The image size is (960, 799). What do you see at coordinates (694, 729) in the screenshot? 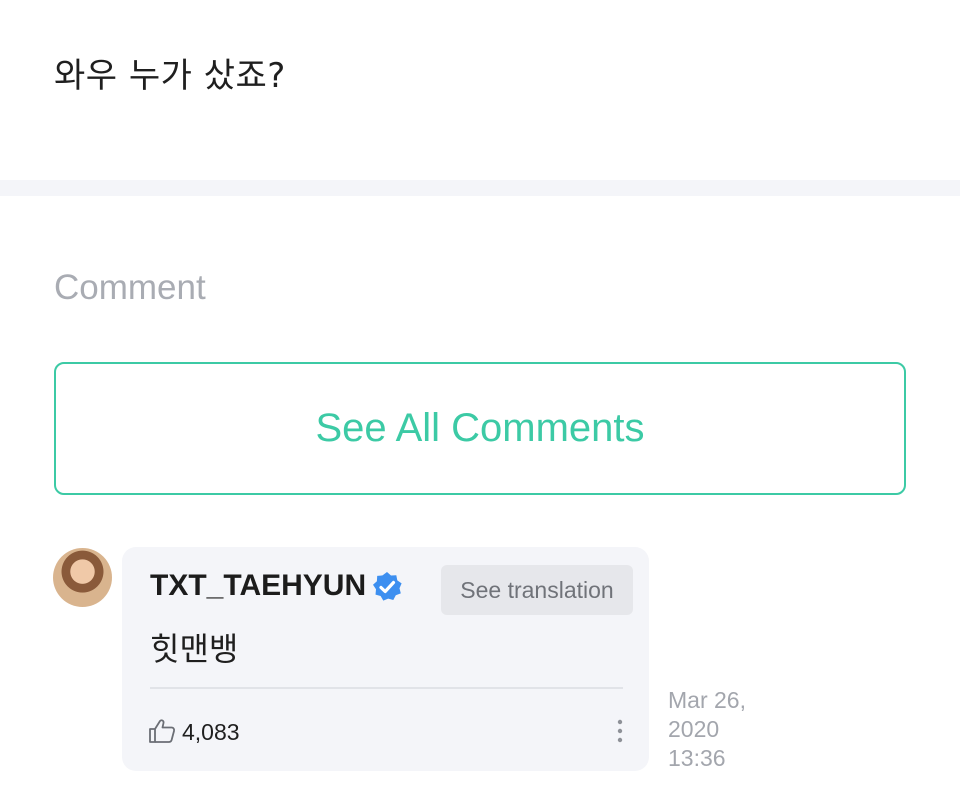
I see `timestamp-year: 2020` at bounding box center [694, 729].